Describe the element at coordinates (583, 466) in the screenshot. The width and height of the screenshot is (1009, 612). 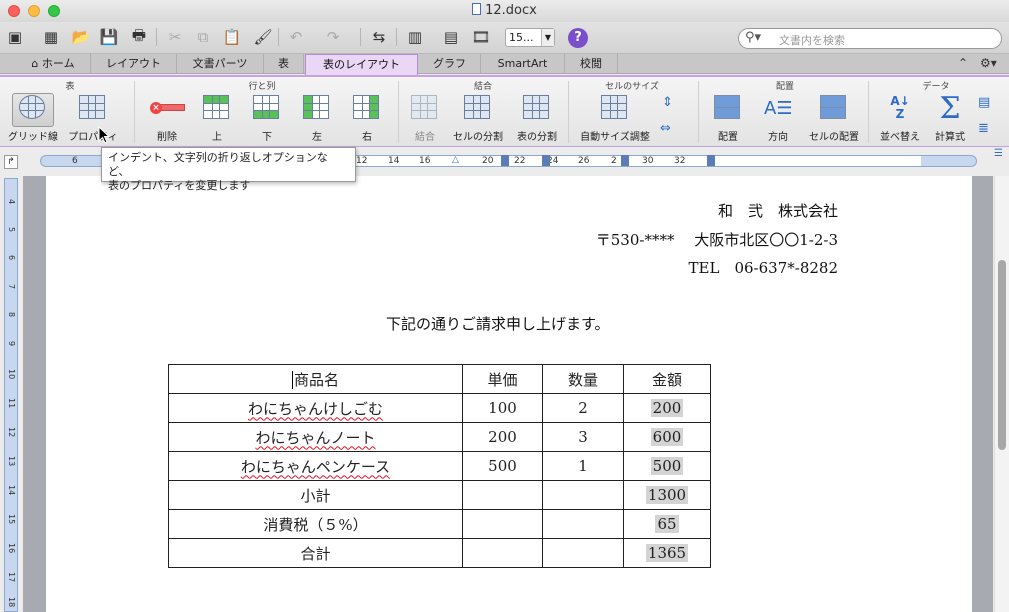
I see `cell-quantity: 1` at that location.